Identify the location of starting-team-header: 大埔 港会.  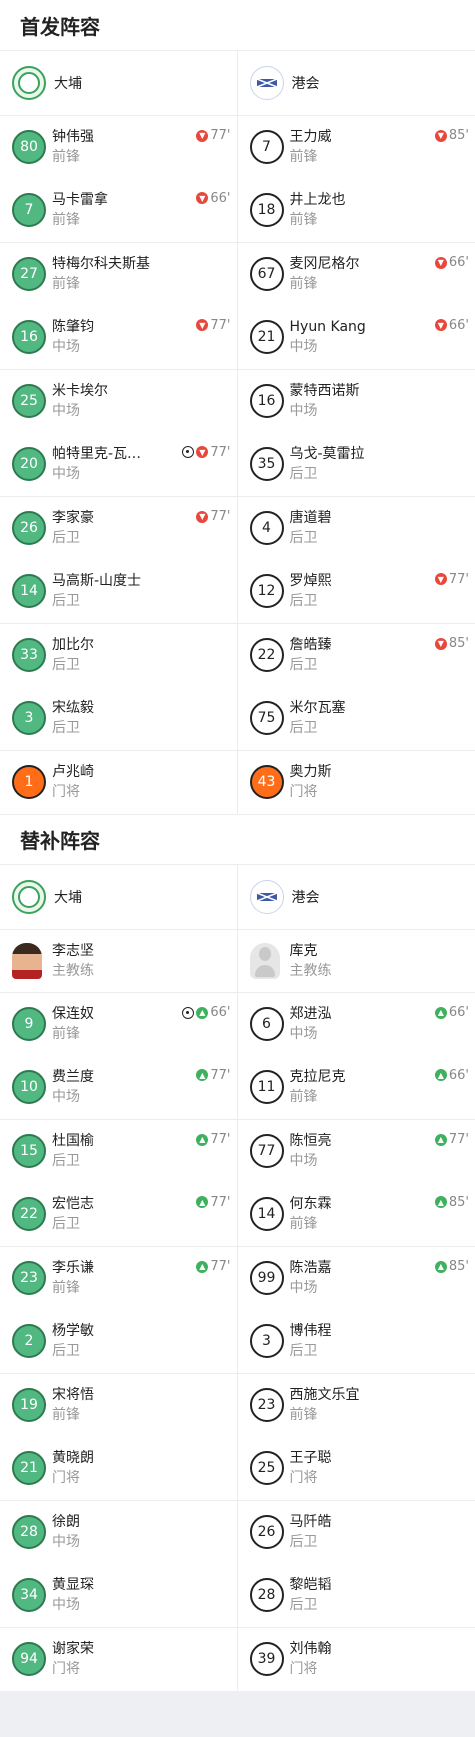
(237, 83).